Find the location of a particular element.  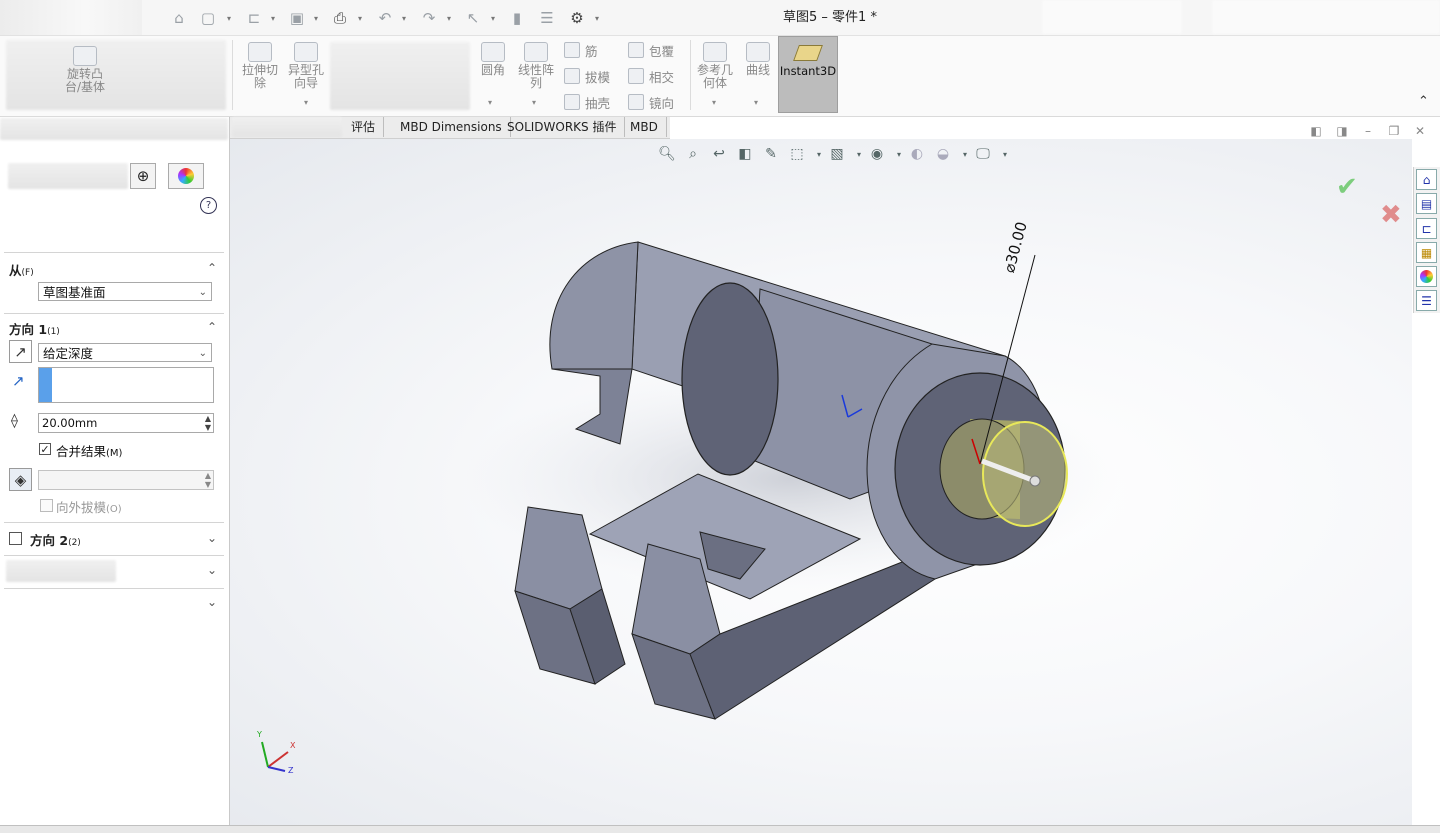

cut-cylinder-face is located at coordinates (730, 379).